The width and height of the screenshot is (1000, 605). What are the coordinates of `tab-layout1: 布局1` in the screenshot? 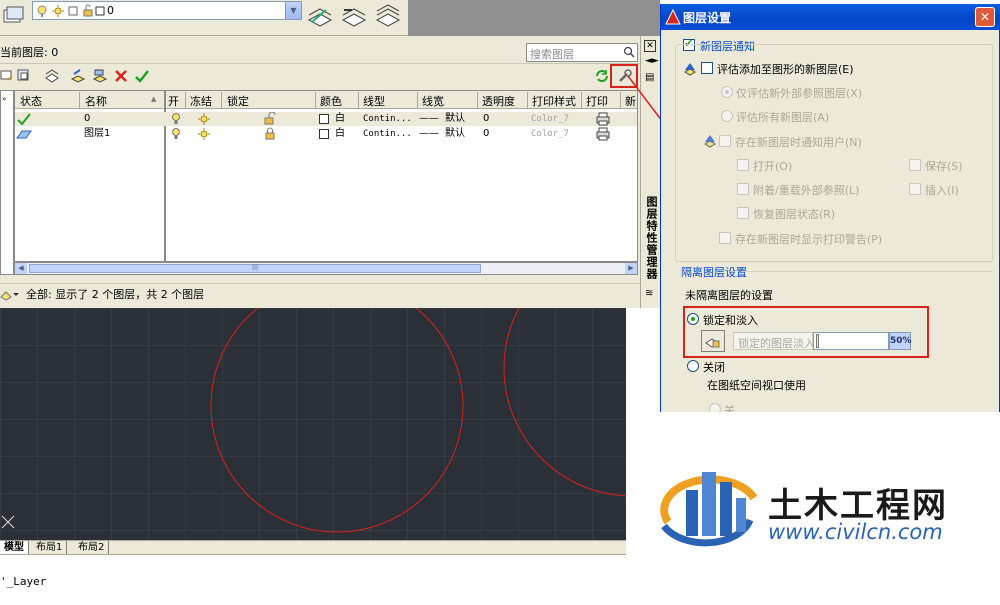 It's located at (50, 548).